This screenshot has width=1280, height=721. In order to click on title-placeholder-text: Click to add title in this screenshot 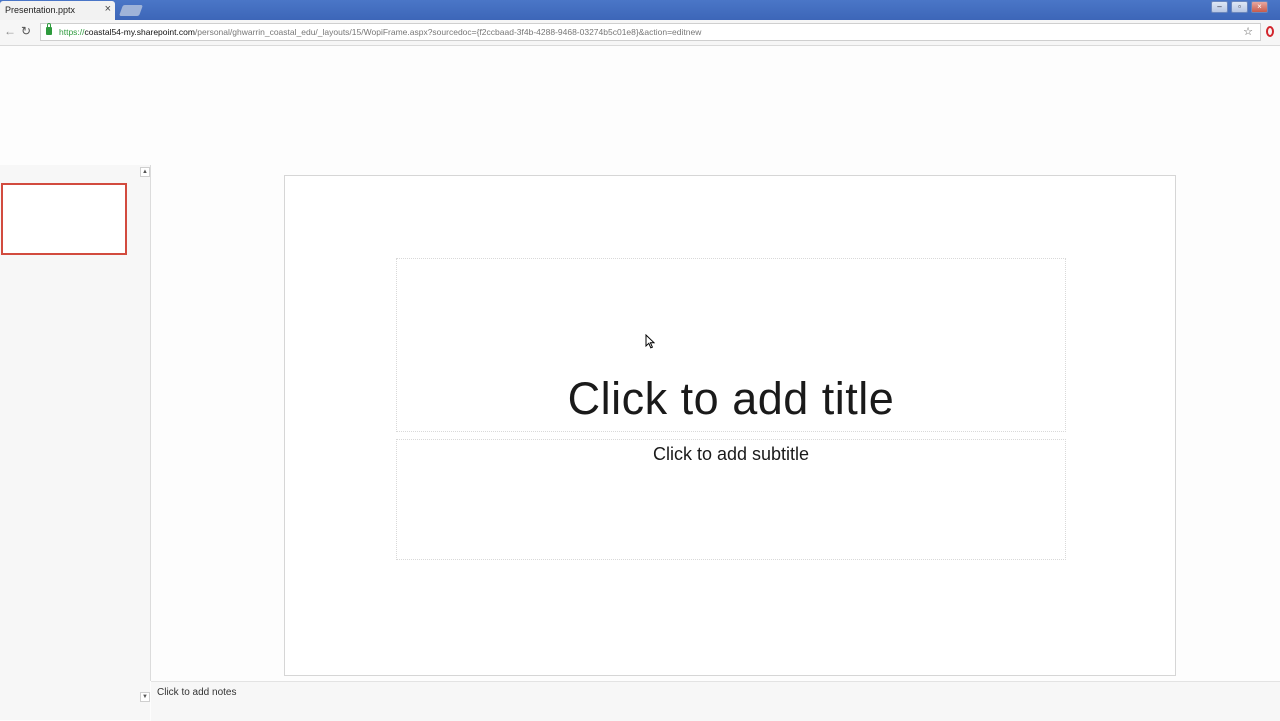, I will do `click(731, 398)`.